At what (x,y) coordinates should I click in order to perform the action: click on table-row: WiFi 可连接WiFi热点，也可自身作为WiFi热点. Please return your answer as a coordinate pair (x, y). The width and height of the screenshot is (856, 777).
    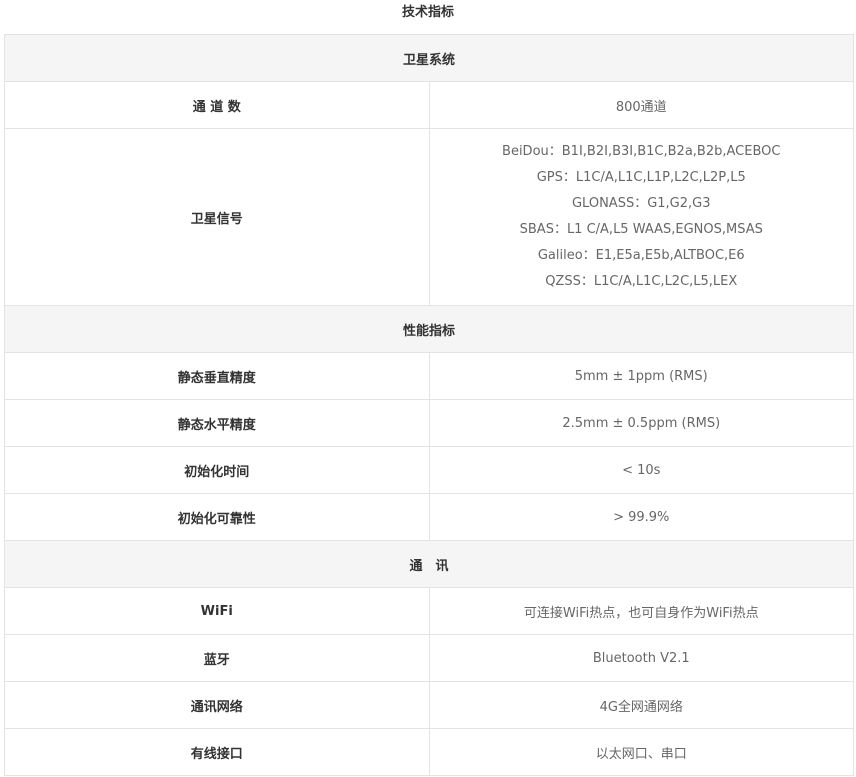
    Looking at the image, I should click on (429, 611).